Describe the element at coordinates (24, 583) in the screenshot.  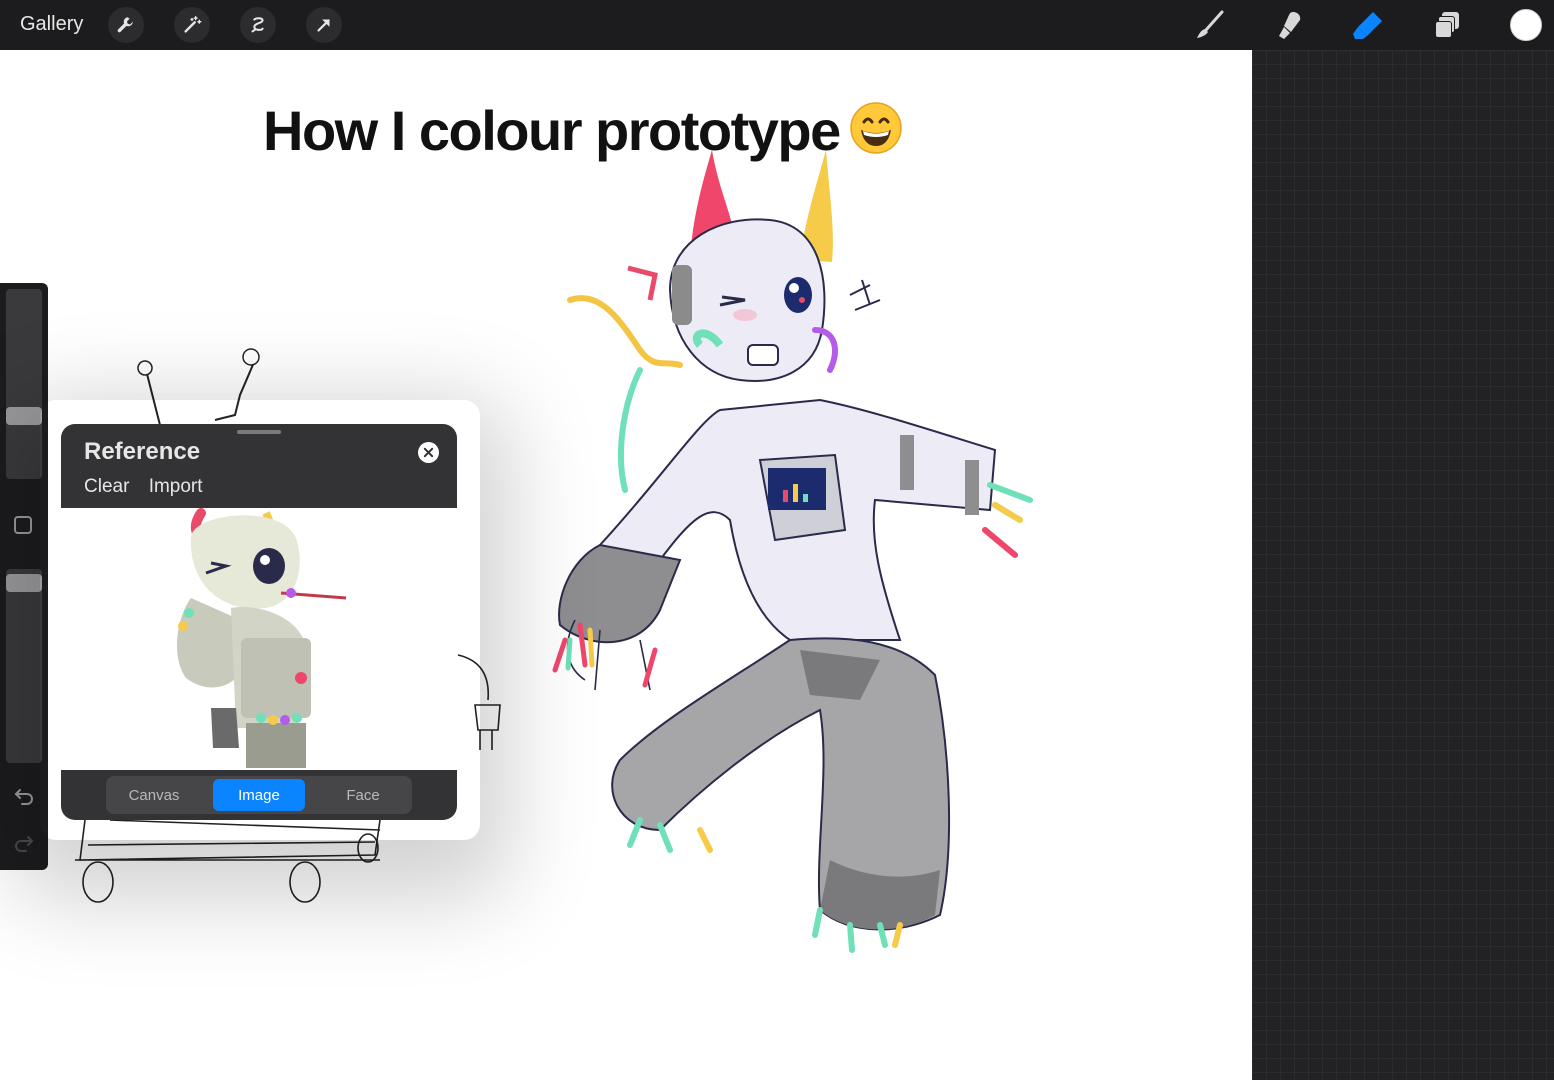
I see `opacity-knob` at that location.